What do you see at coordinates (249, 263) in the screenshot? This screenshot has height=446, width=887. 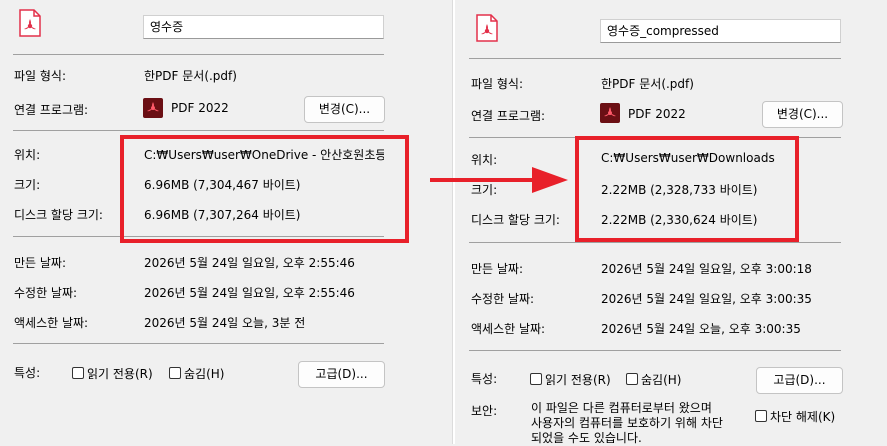 I see `created-value: 2026년 5월 24일 일요일, 오후 2:55:46` at bounding box center [249, 263].